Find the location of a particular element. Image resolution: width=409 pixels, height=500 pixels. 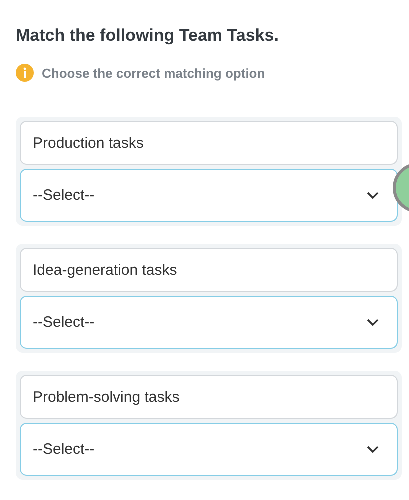

prompt-text: Problem-solving tasks is located at coordinates (209, 397).